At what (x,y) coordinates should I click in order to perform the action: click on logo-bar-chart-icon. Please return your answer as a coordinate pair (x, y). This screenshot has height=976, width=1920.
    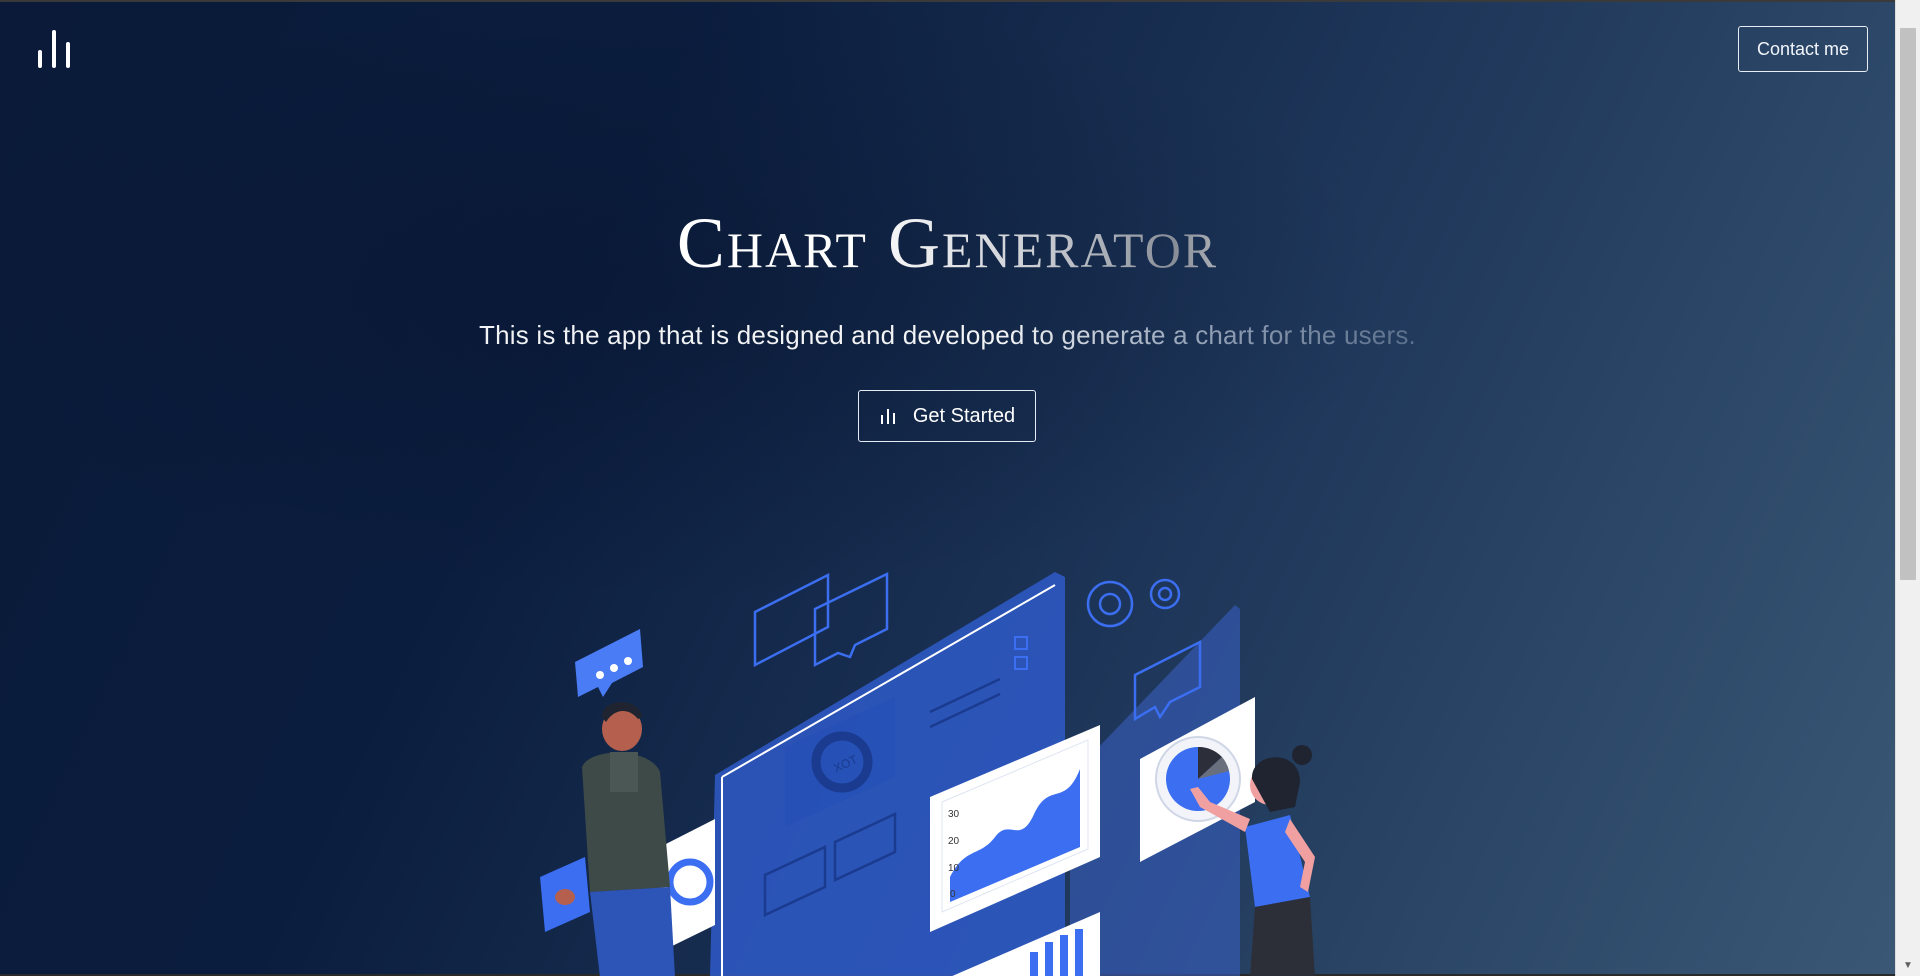
    Looking at the image, I should click on (56, 50).